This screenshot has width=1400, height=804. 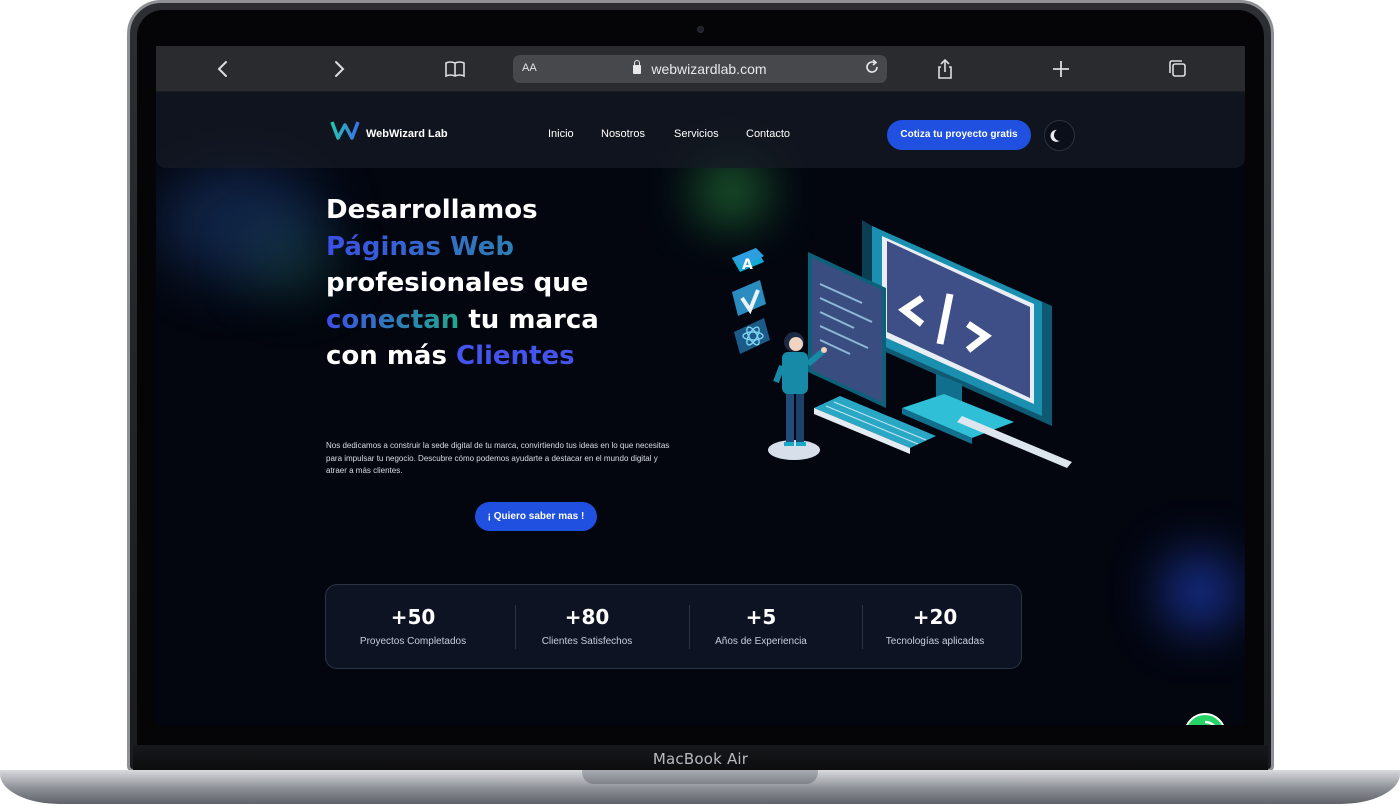 What do you see at coordinates (1205, 719) in the screenshot?
I see `whatsapp-button` at bounding box center [1205, 719].